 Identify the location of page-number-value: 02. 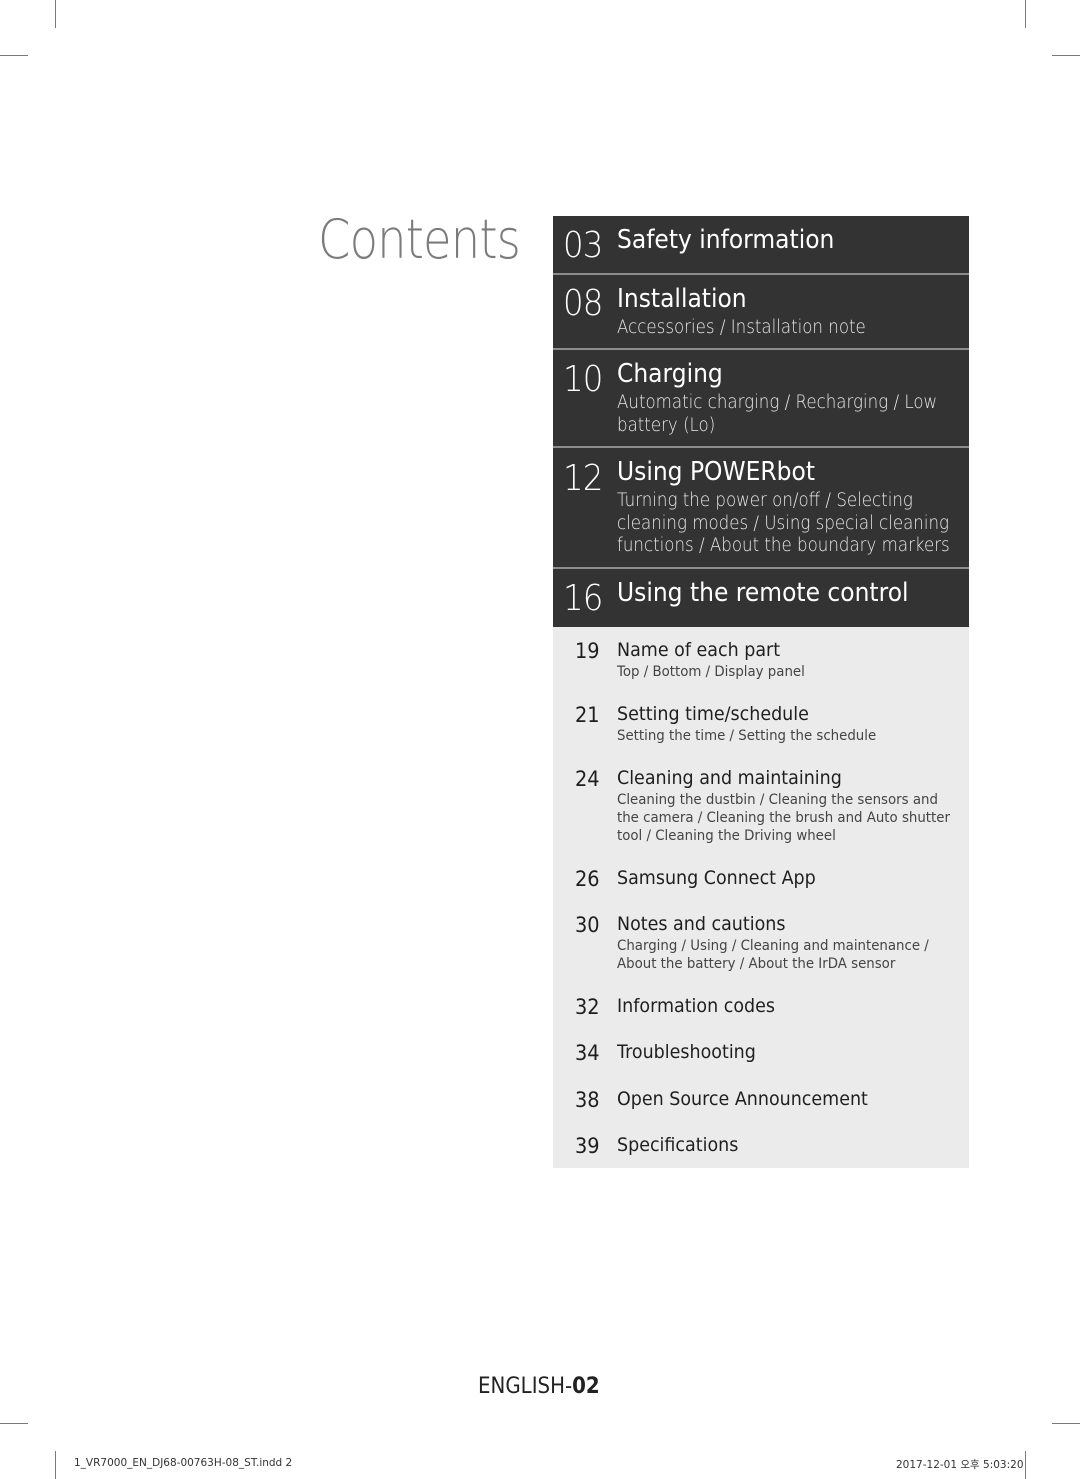
(586, 1386).